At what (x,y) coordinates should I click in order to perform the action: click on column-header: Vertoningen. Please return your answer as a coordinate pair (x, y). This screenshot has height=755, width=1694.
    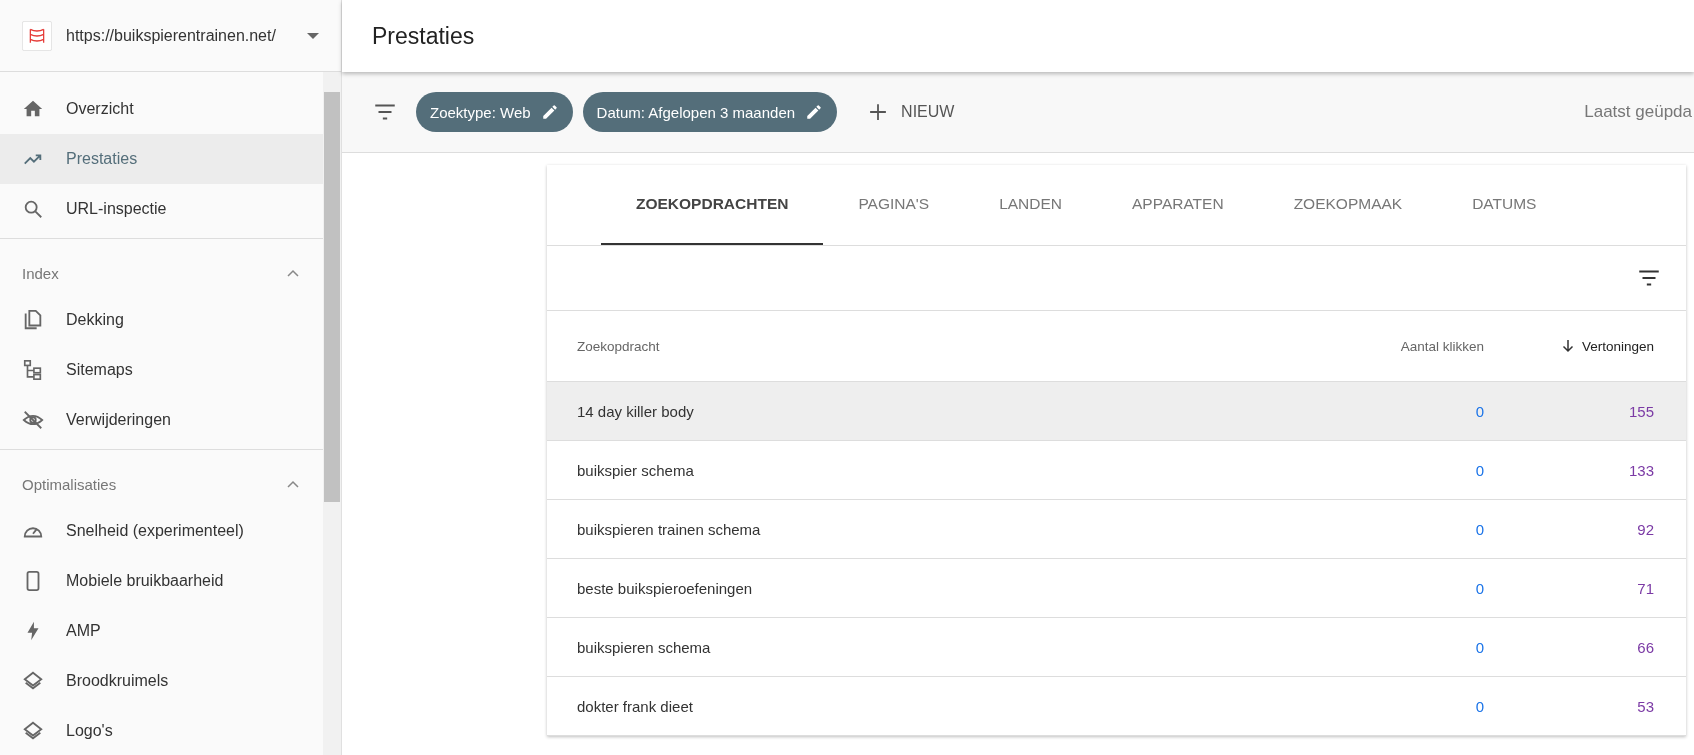
    Looking at the image, I should click on (1617, 346).